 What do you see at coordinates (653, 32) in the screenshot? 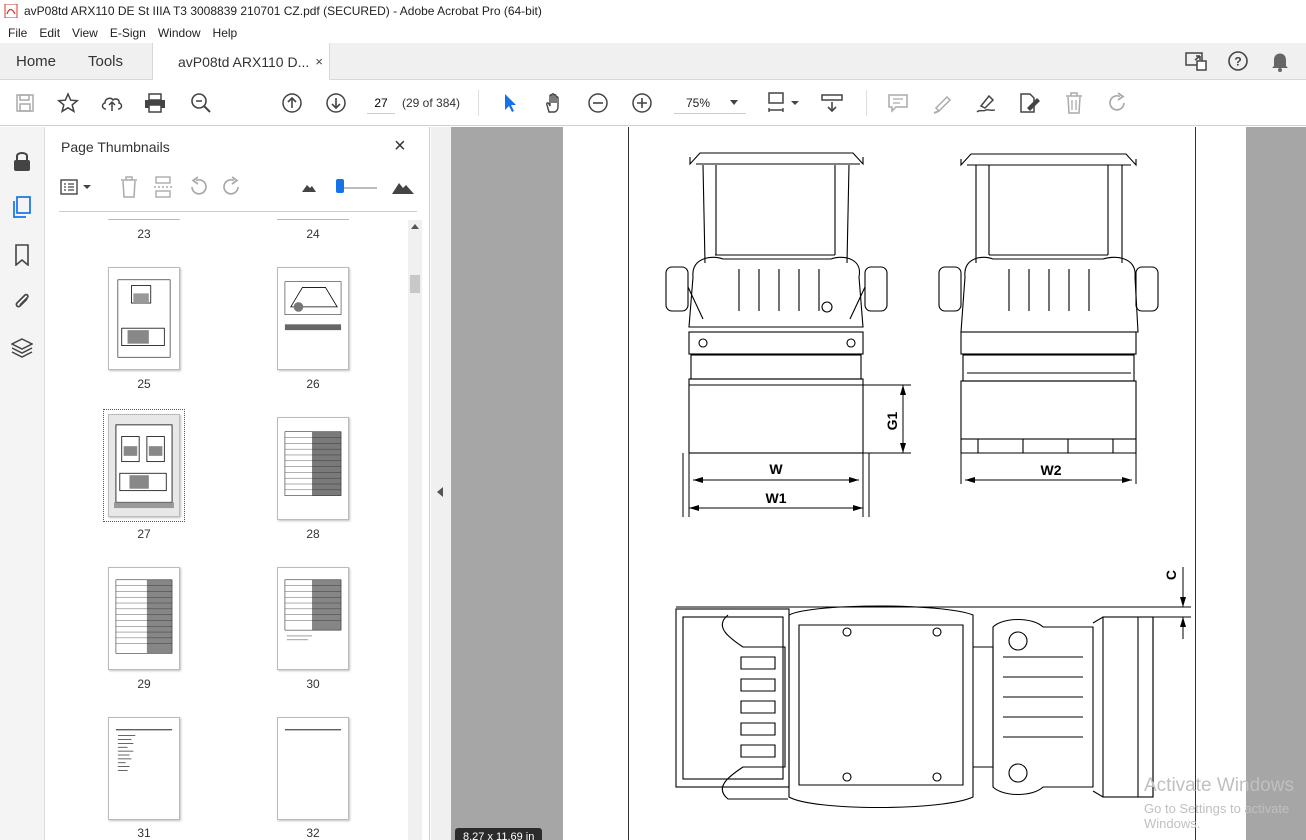
I see `menu-bar: File Edit View E-Sign Window Help` at bounding box center [653, 32].